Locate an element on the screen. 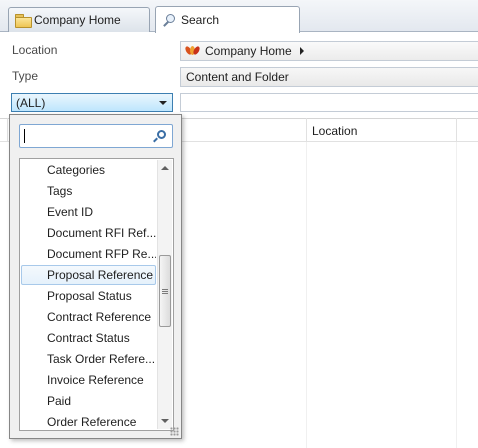 The image size is (478, 448). alfresco-logo-icon is located at coordinates (192, 50).